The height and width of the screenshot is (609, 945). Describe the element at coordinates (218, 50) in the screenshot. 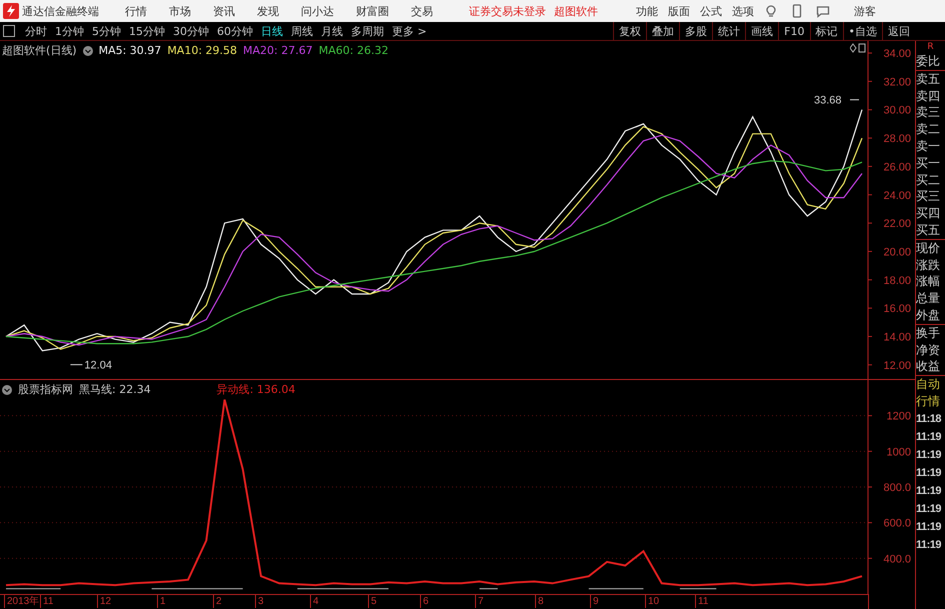

I see `series-value: : 29.58` at that location.